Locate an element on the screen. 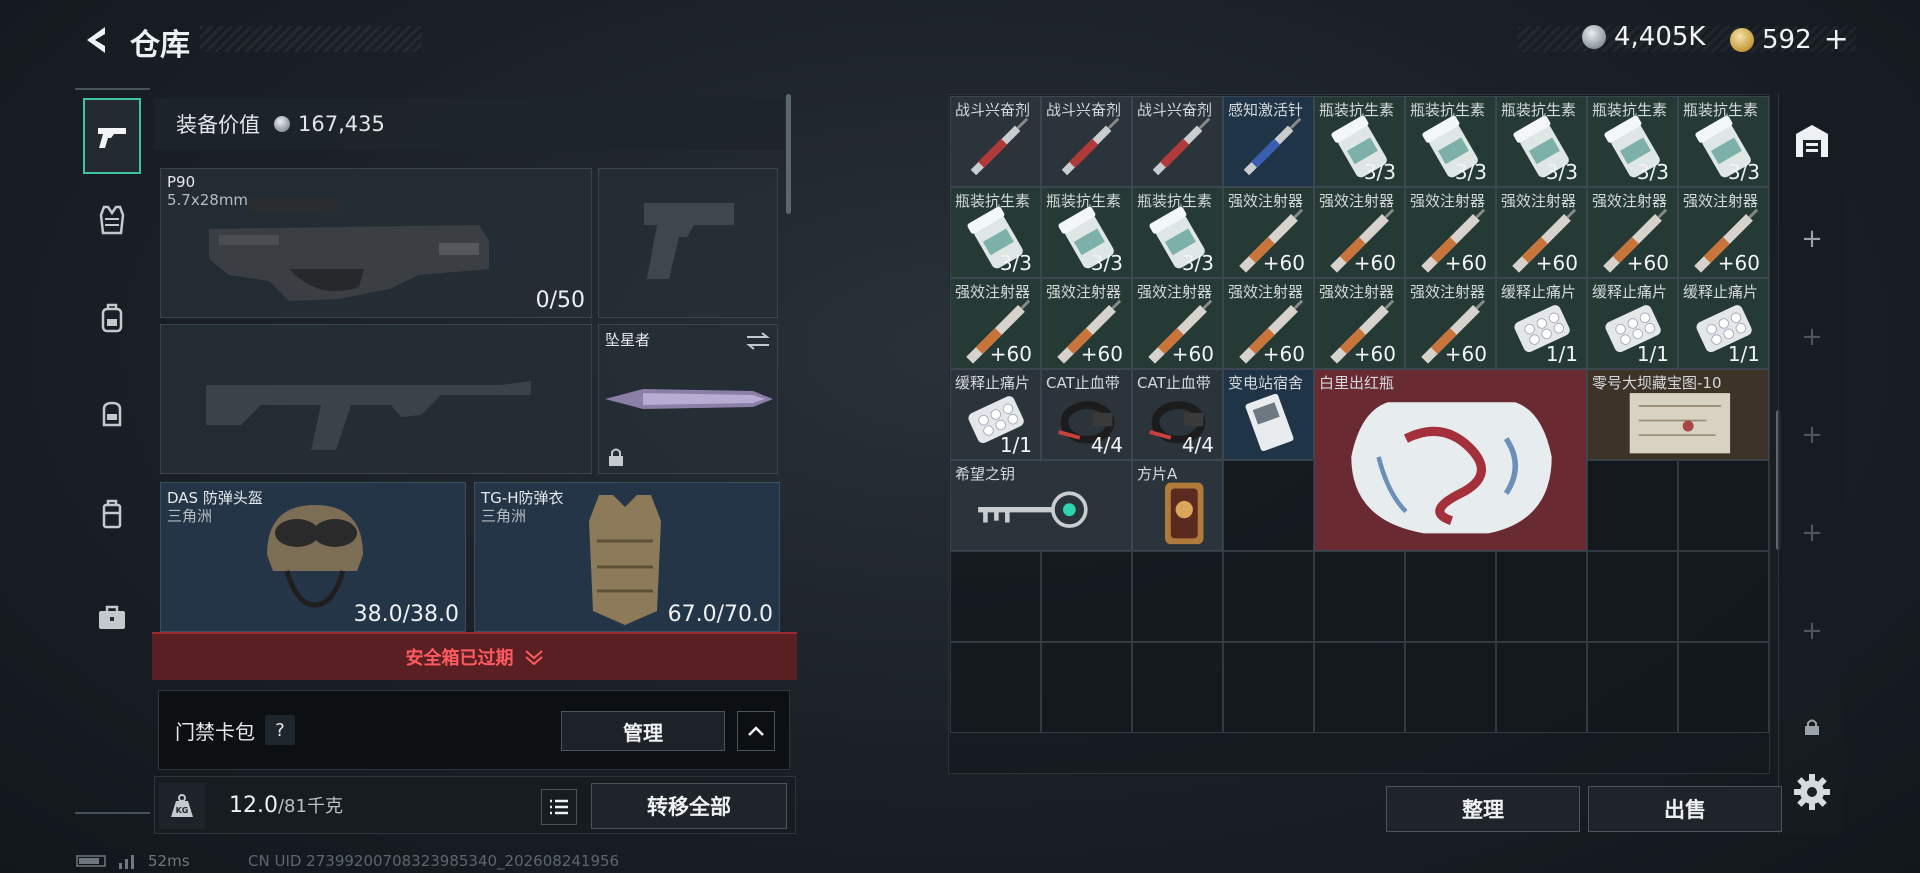  equip-scrollbar is located at coordinates (788, 154).